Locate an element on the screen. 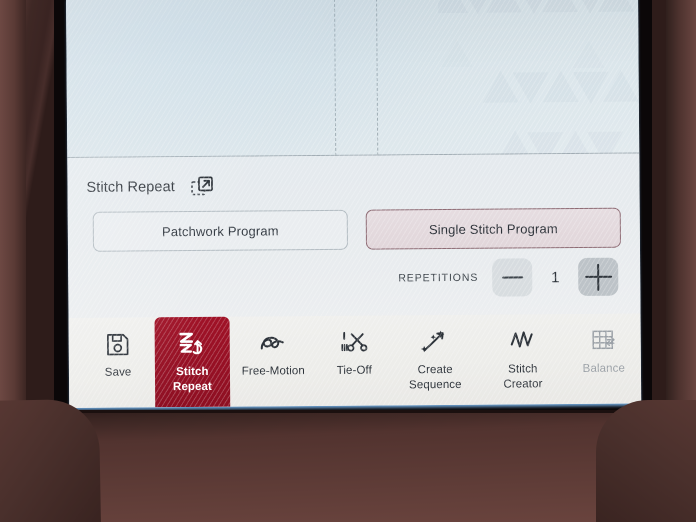 The height and width of the screenshot is (522, 696). stitch-guide-line-right is located at coordinates (377, 78).